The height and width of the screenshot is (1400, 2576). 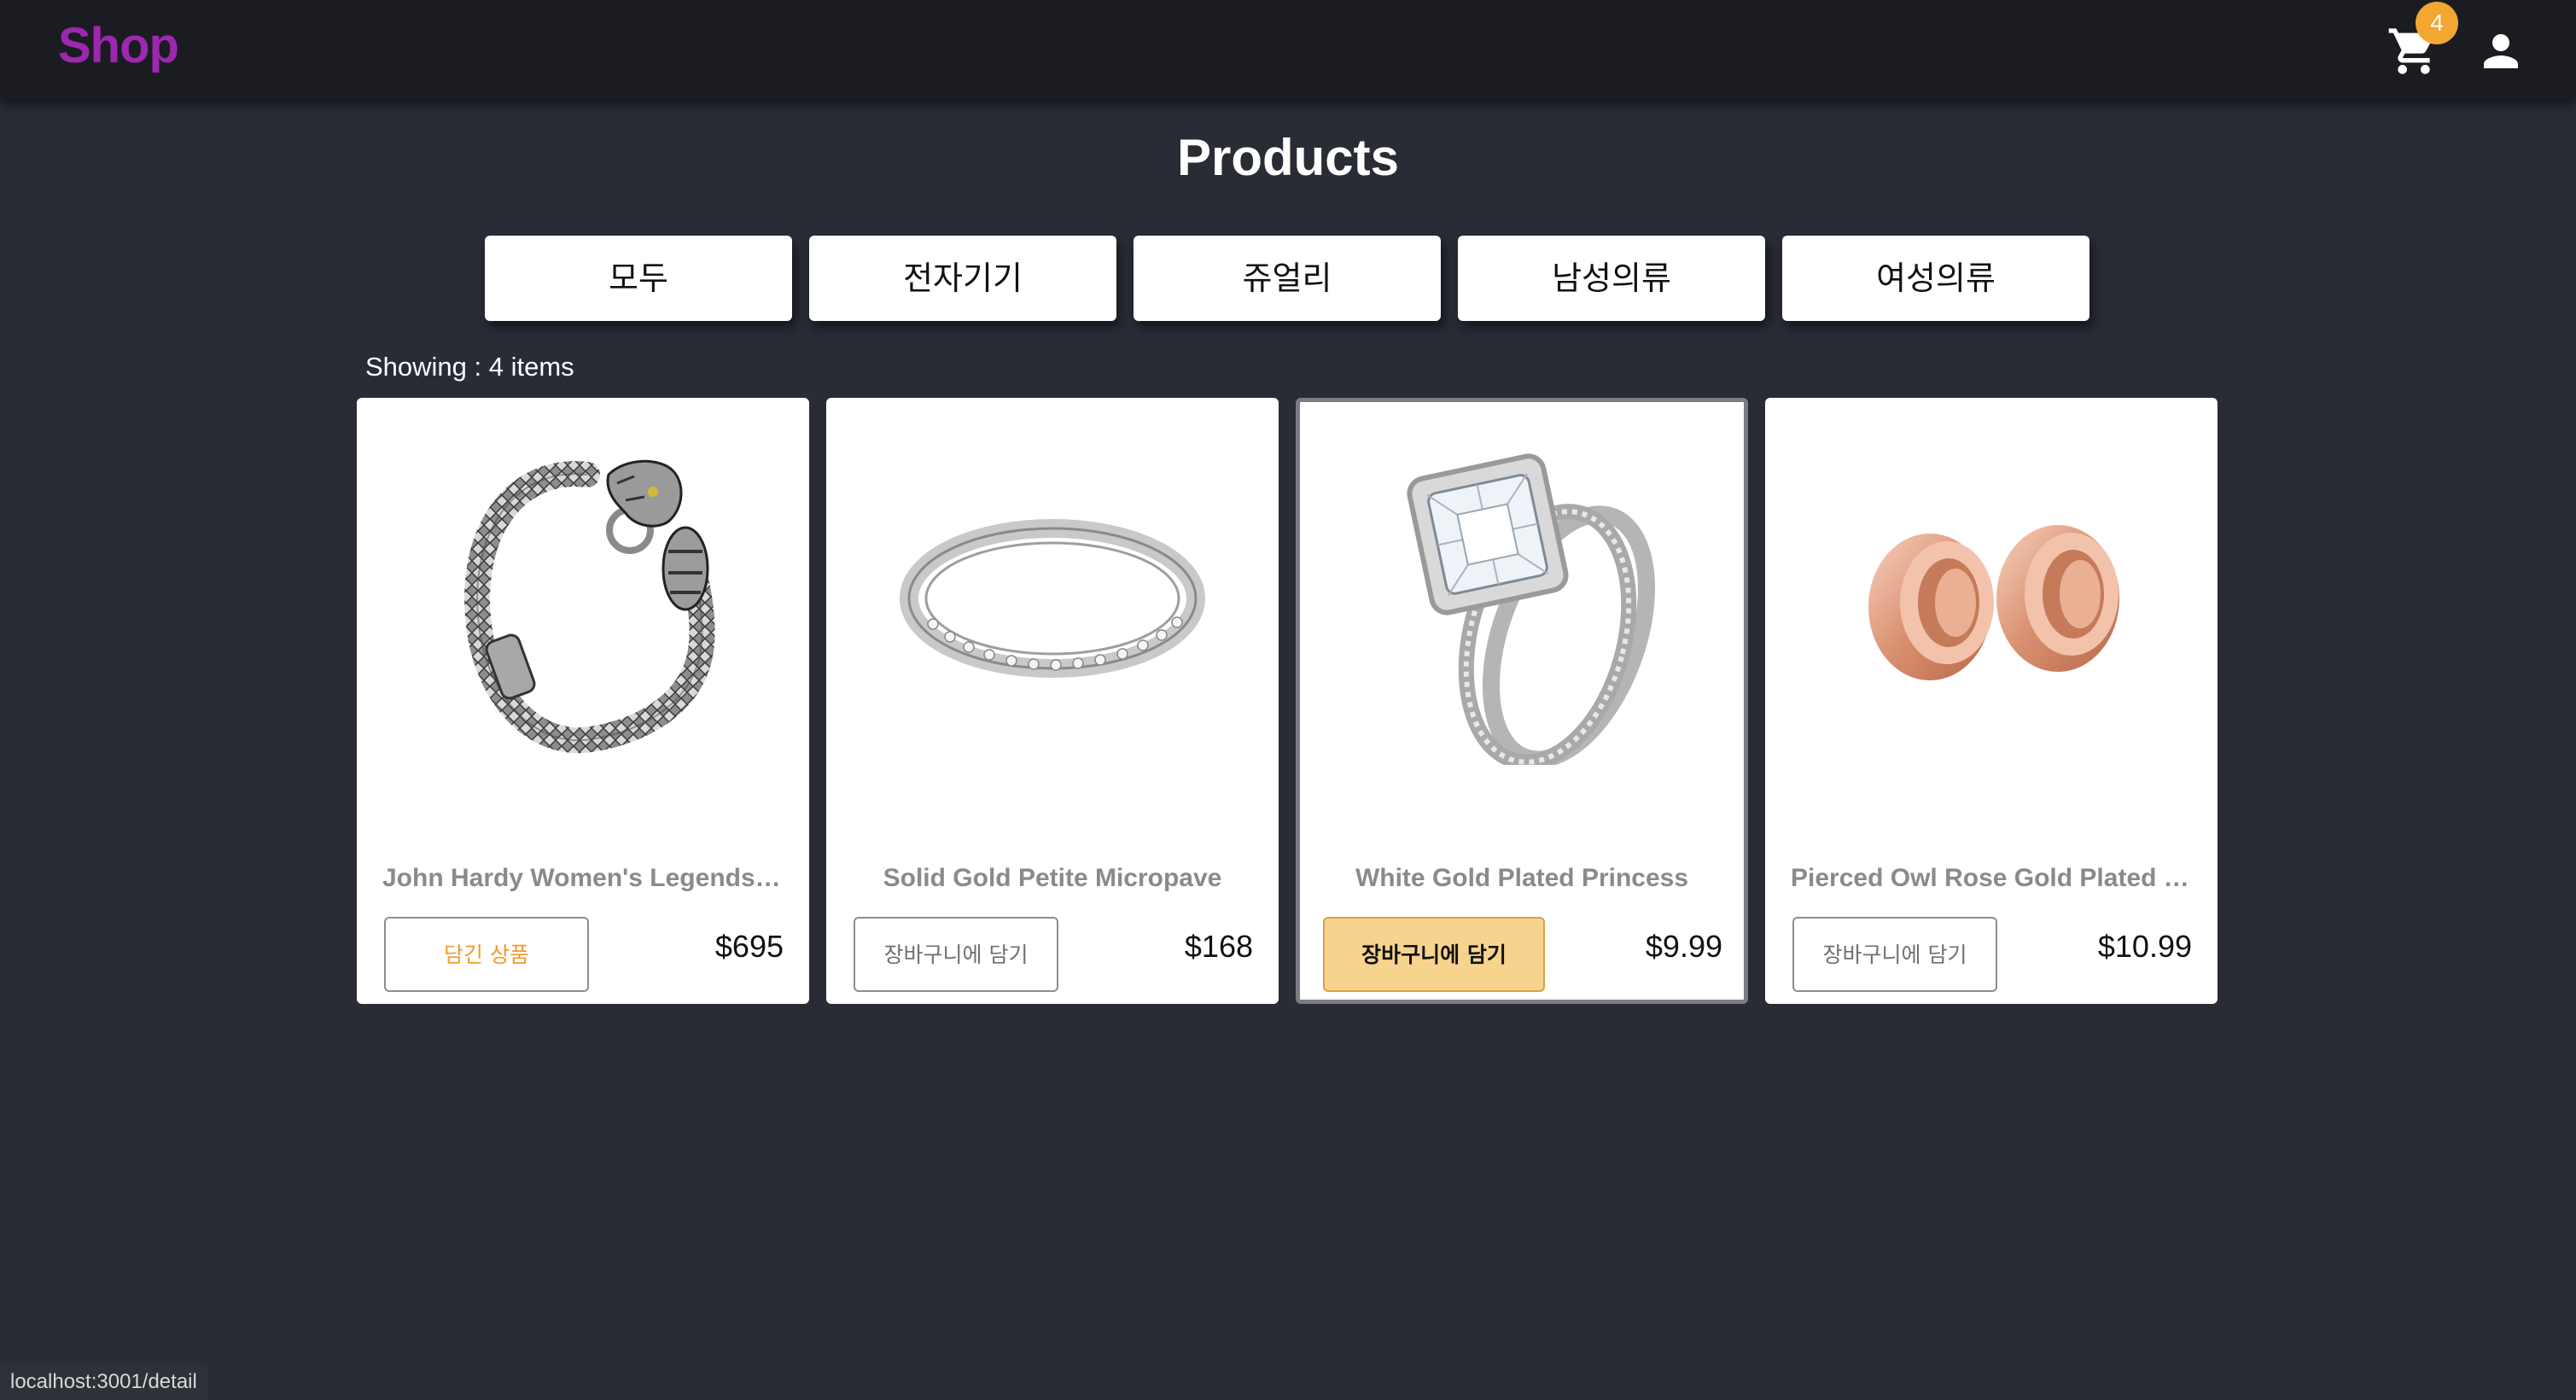 I want to click on product-price: $168, so click(x=1218, y=947).